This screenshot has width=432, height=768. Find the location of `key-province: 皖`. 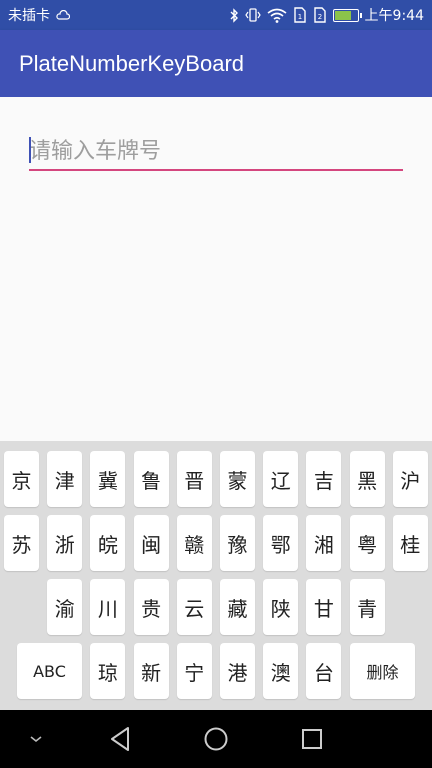

key-province: 皖 is located at coordinates (108, 543).